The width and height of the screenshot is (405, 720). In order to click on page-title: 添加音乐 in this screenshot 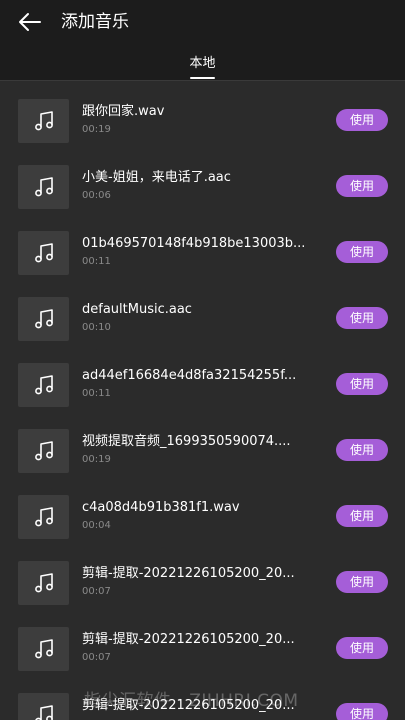, I will do `click(95, 22)`.